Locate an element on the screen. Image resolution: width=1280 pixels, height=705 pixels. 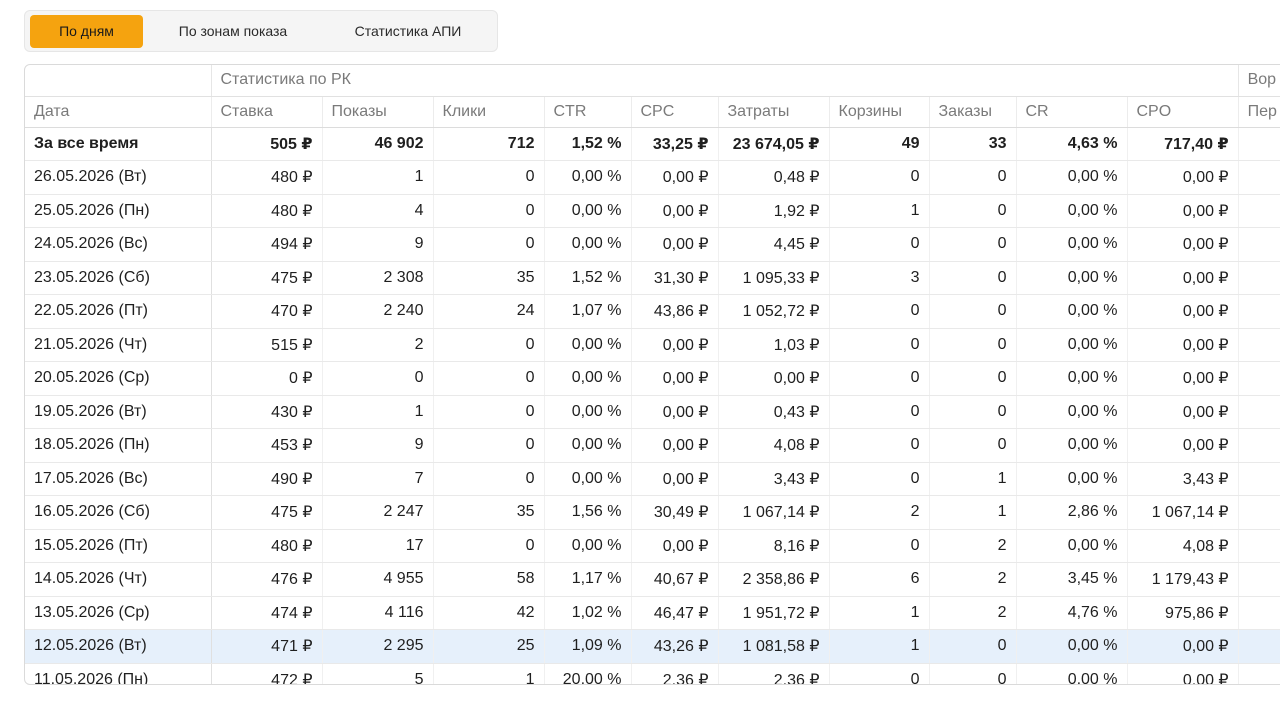
col-header-cr: CR is located at coordinates (1072, 112).